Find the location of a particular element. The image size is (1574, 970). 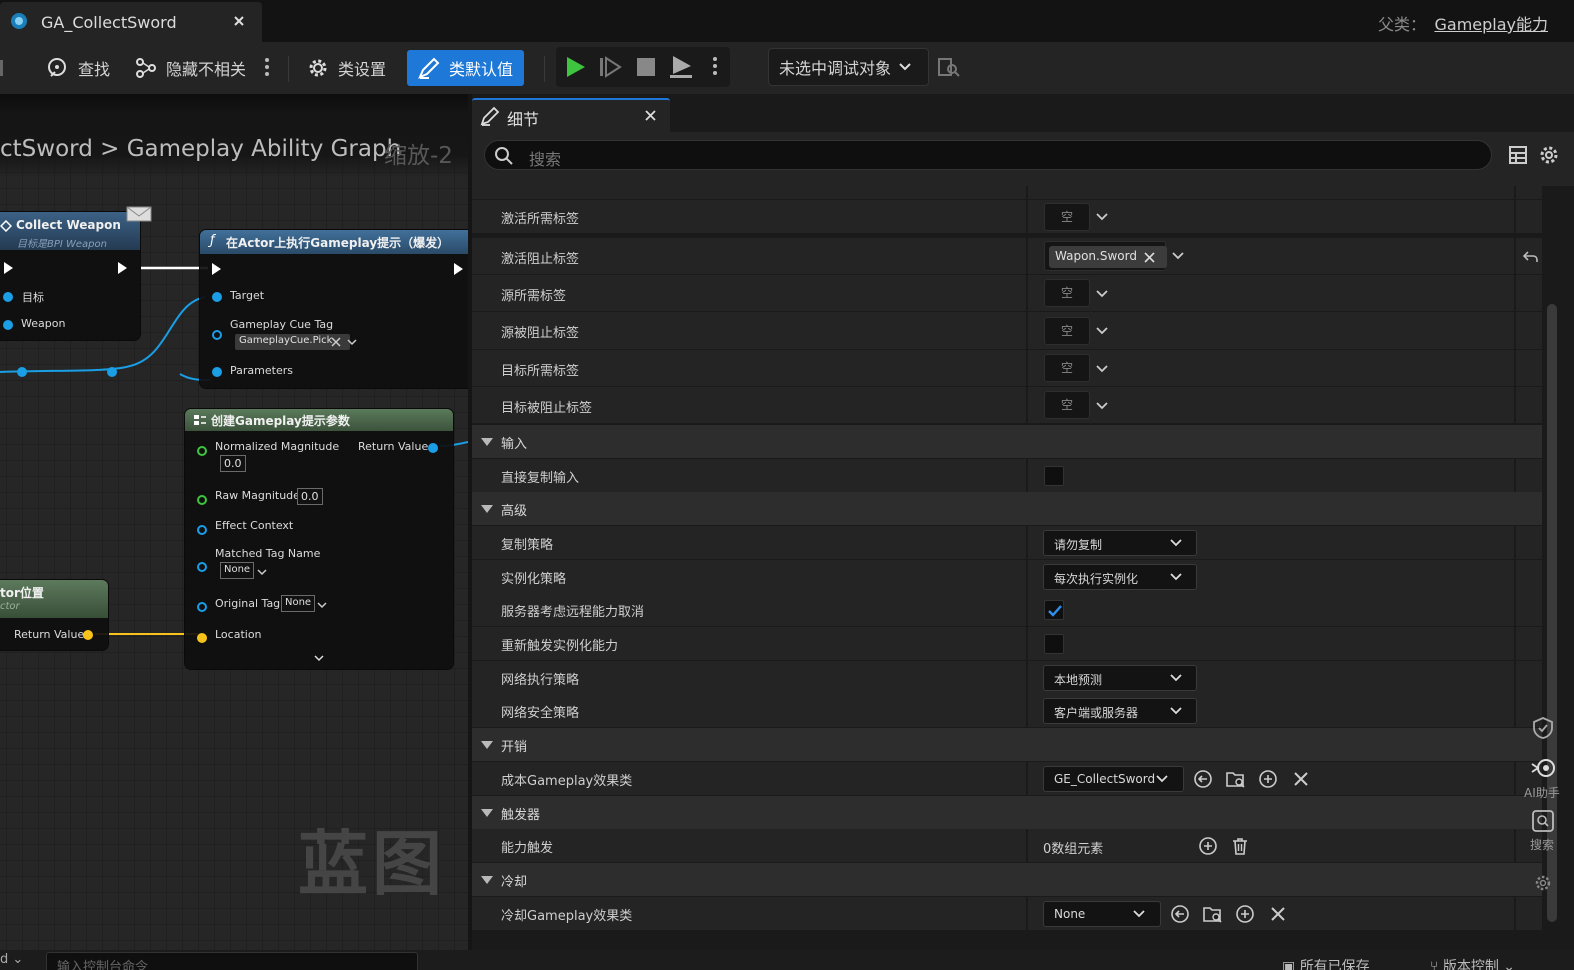

version-control-button: ⑂ 版本控制 ⌄ is located at coordinates (1472, 963).